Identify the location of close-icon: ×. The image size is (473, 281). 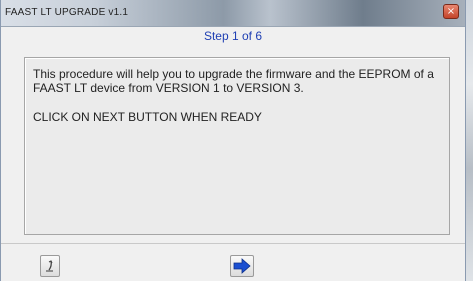
(451, 11).